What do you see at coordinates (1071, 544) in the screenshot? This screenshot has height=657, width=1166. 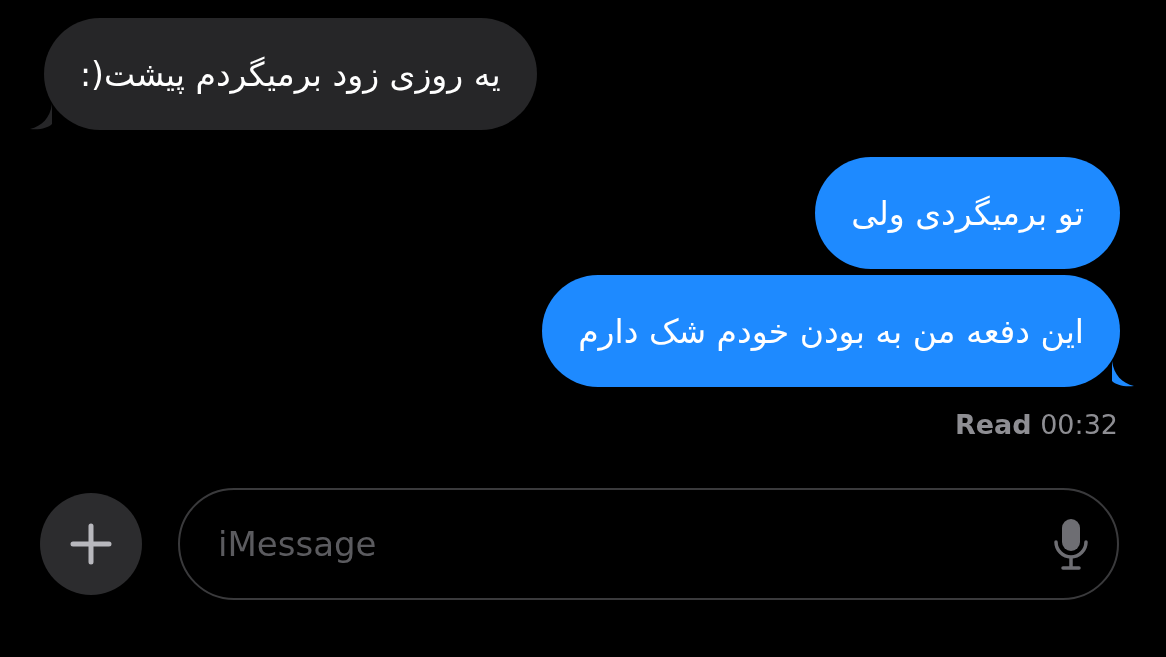 I see `microphone-icon` at bounding box center [1071, 544].